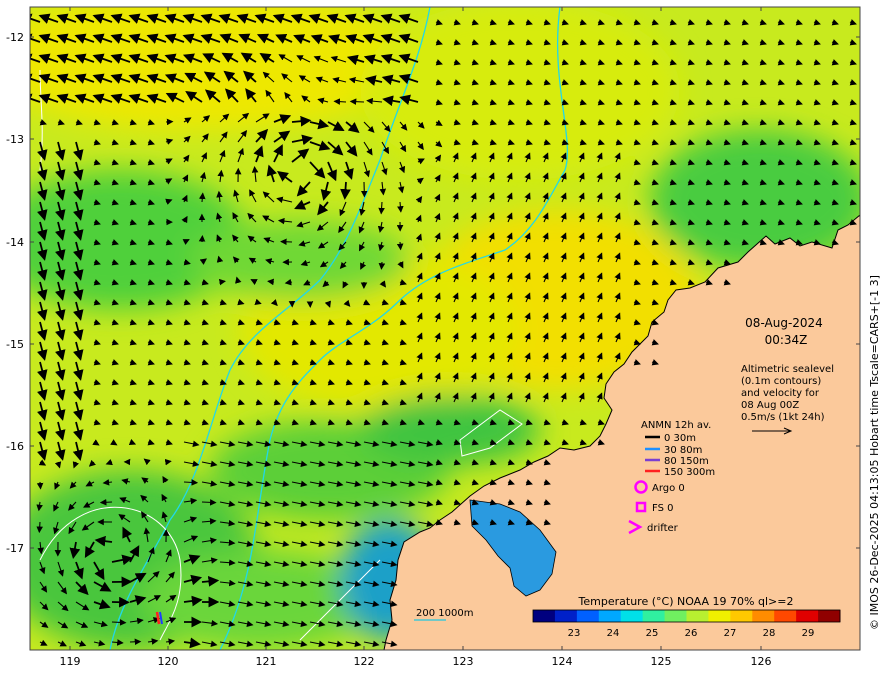  What do you see at coordinates (780, 393) in the screenshot?
I see `altimetry-line: and velocity for` at bounding box center [780, 393].